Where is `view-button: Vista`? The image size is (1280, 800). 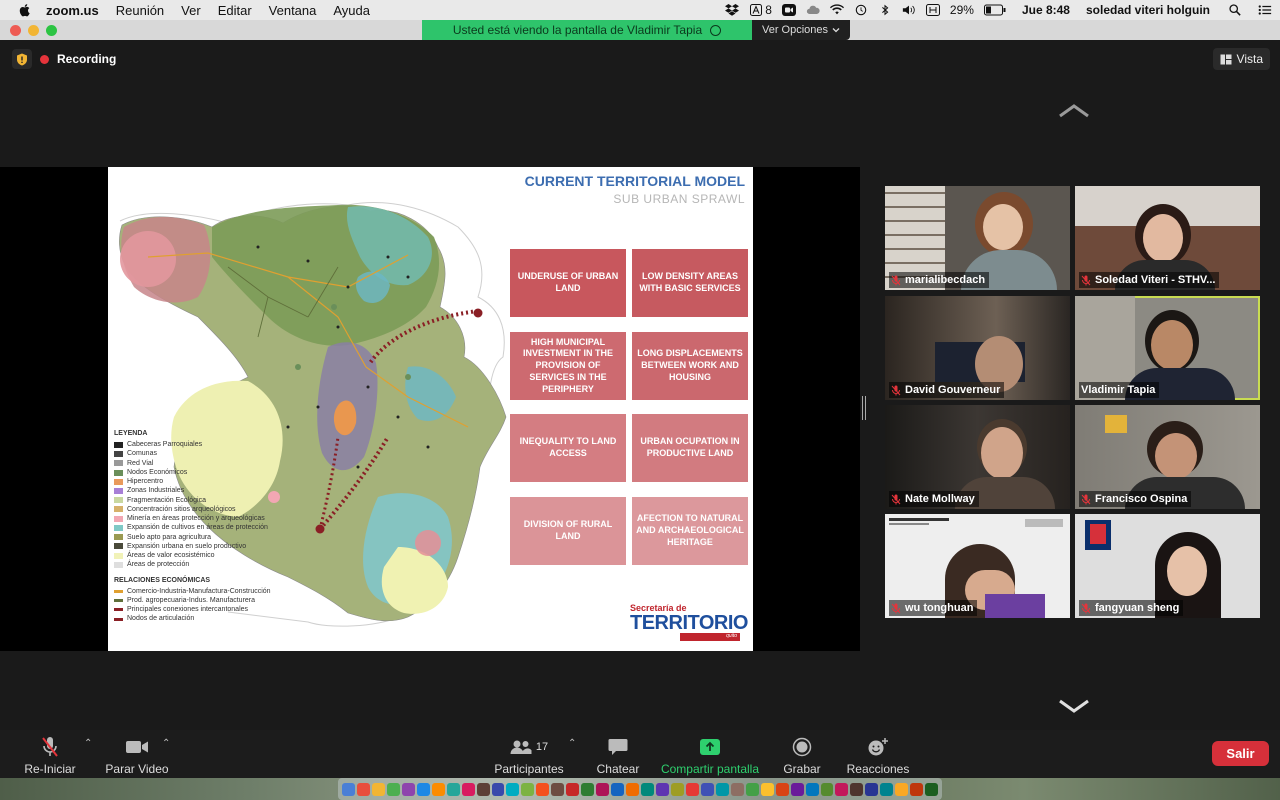
view-button: Vista is located at coordinates (1241, 59).